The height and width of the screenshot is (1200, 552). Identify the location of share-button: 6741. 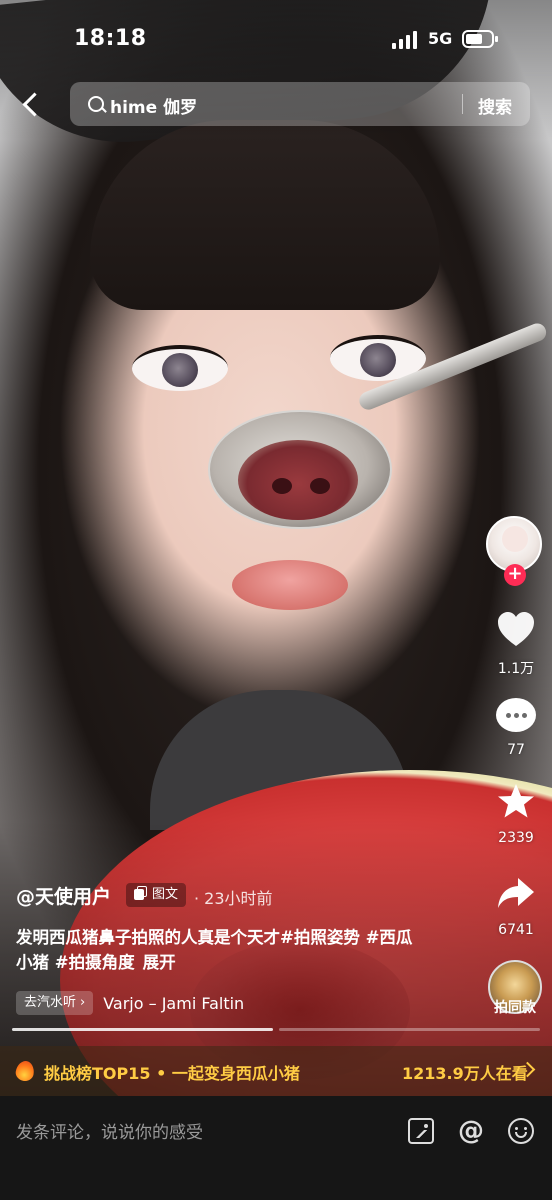
(516, 906).